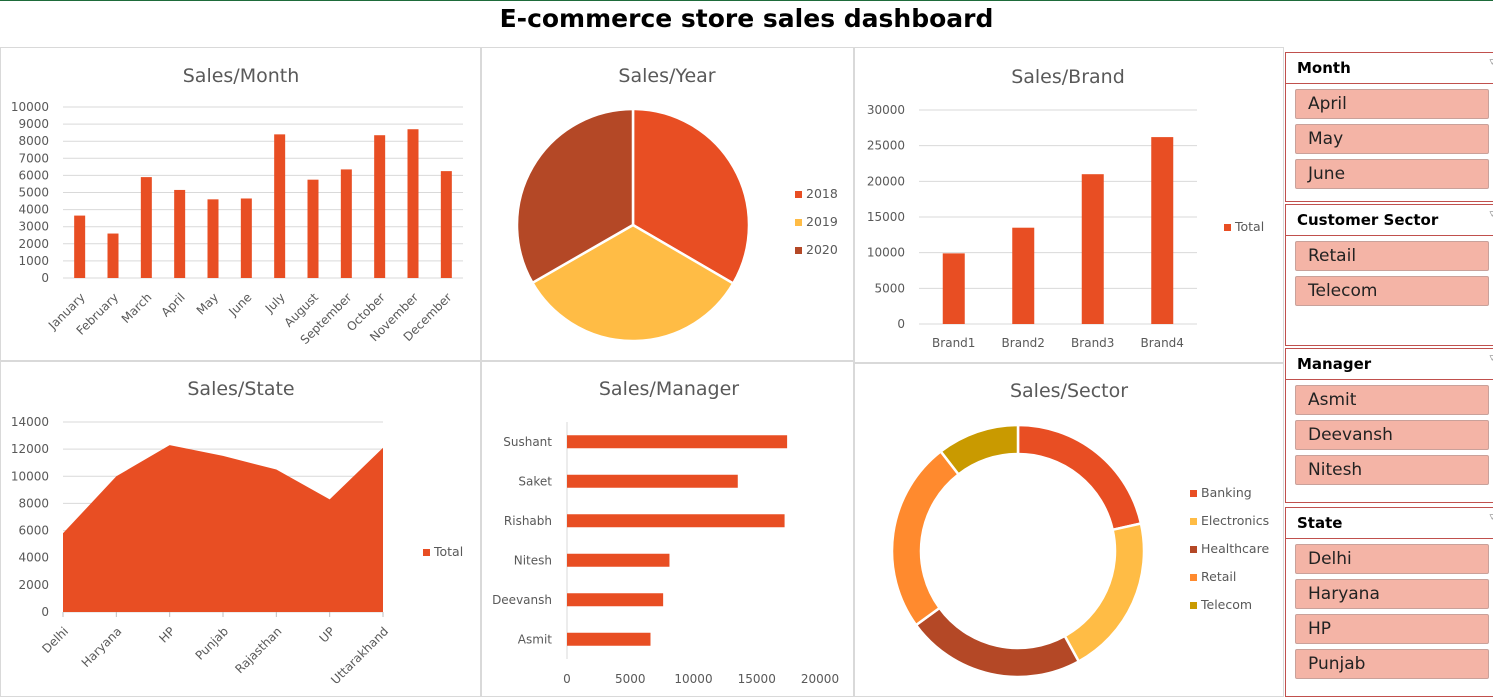 The height and width of the screenshot is (698, 1493). I want to click on x-tick-label: May, so click(207, 303).